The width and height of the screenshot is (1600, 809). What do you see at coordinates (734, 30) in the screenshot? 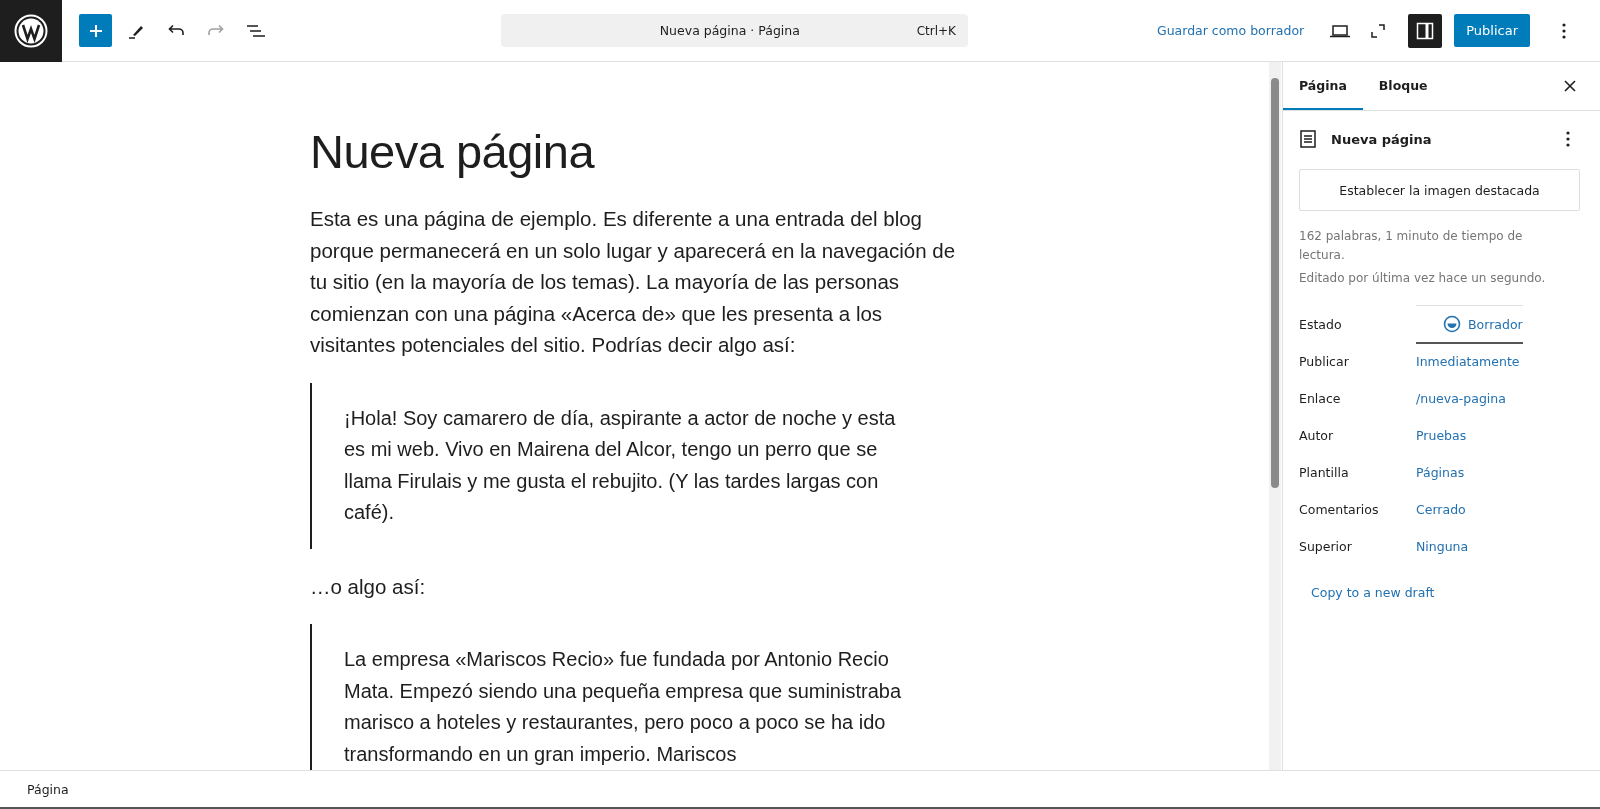
I see `command-bar: Nueva página · Página Ctrl+K` at bounding box center [734, 30].